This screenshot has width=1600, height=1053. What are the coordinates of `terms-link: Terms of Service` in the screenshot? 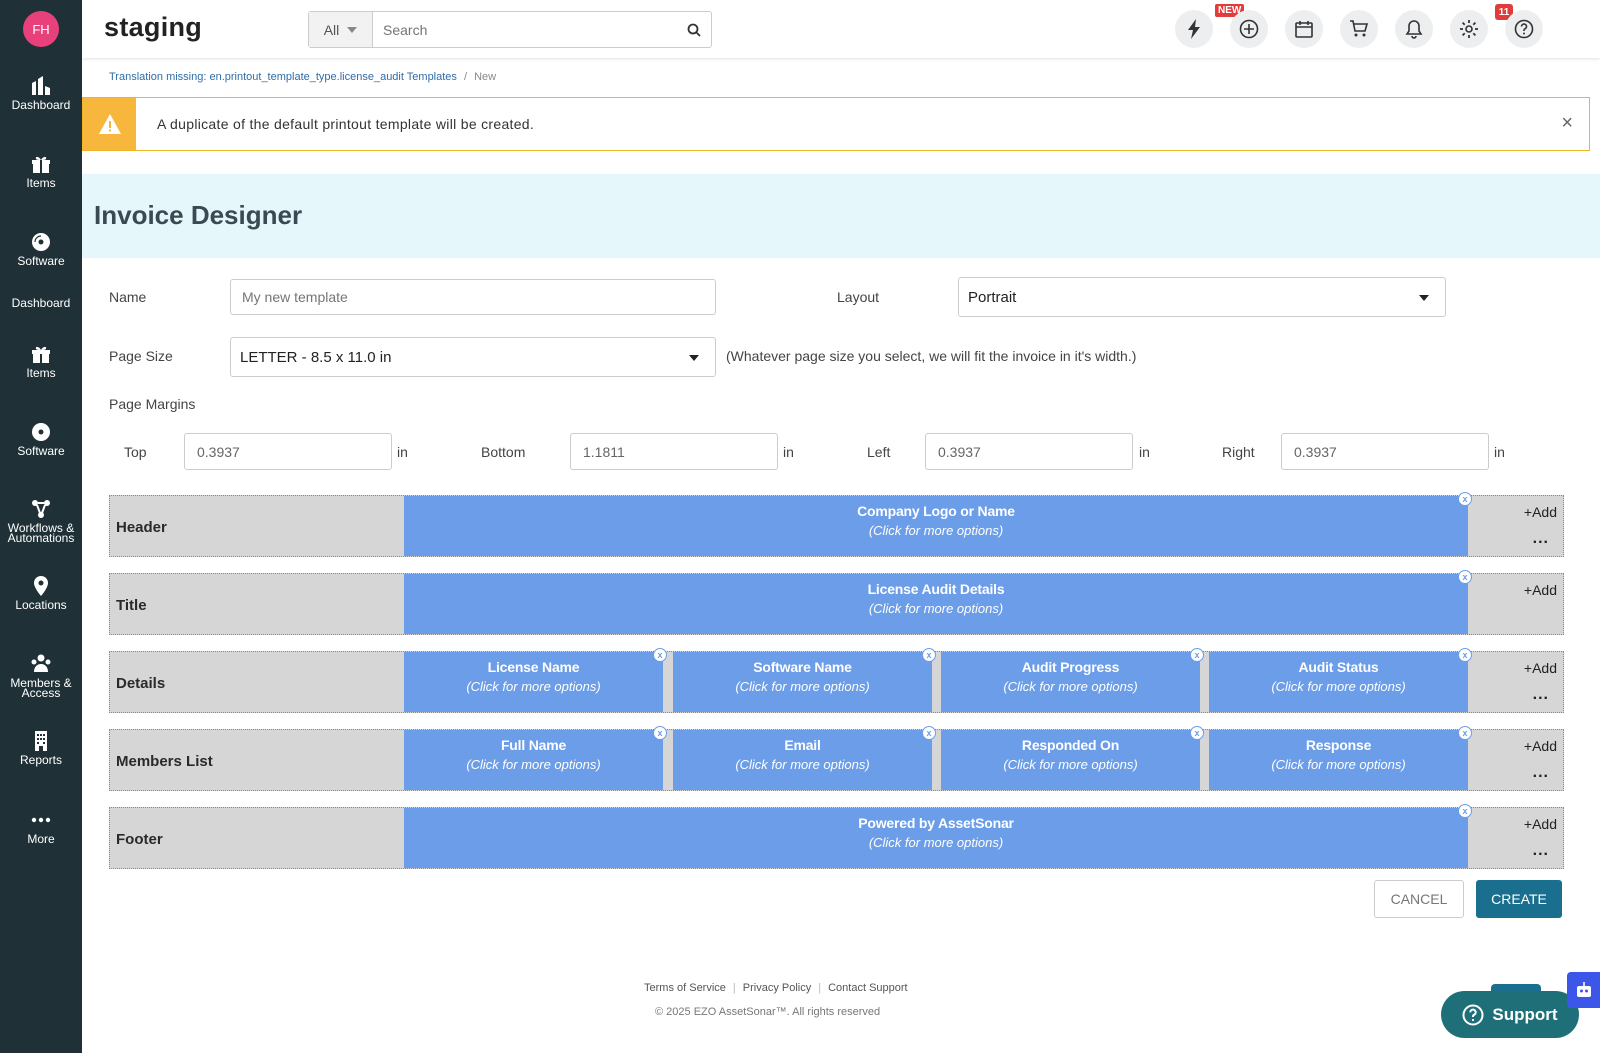 It's located at (685, 988).